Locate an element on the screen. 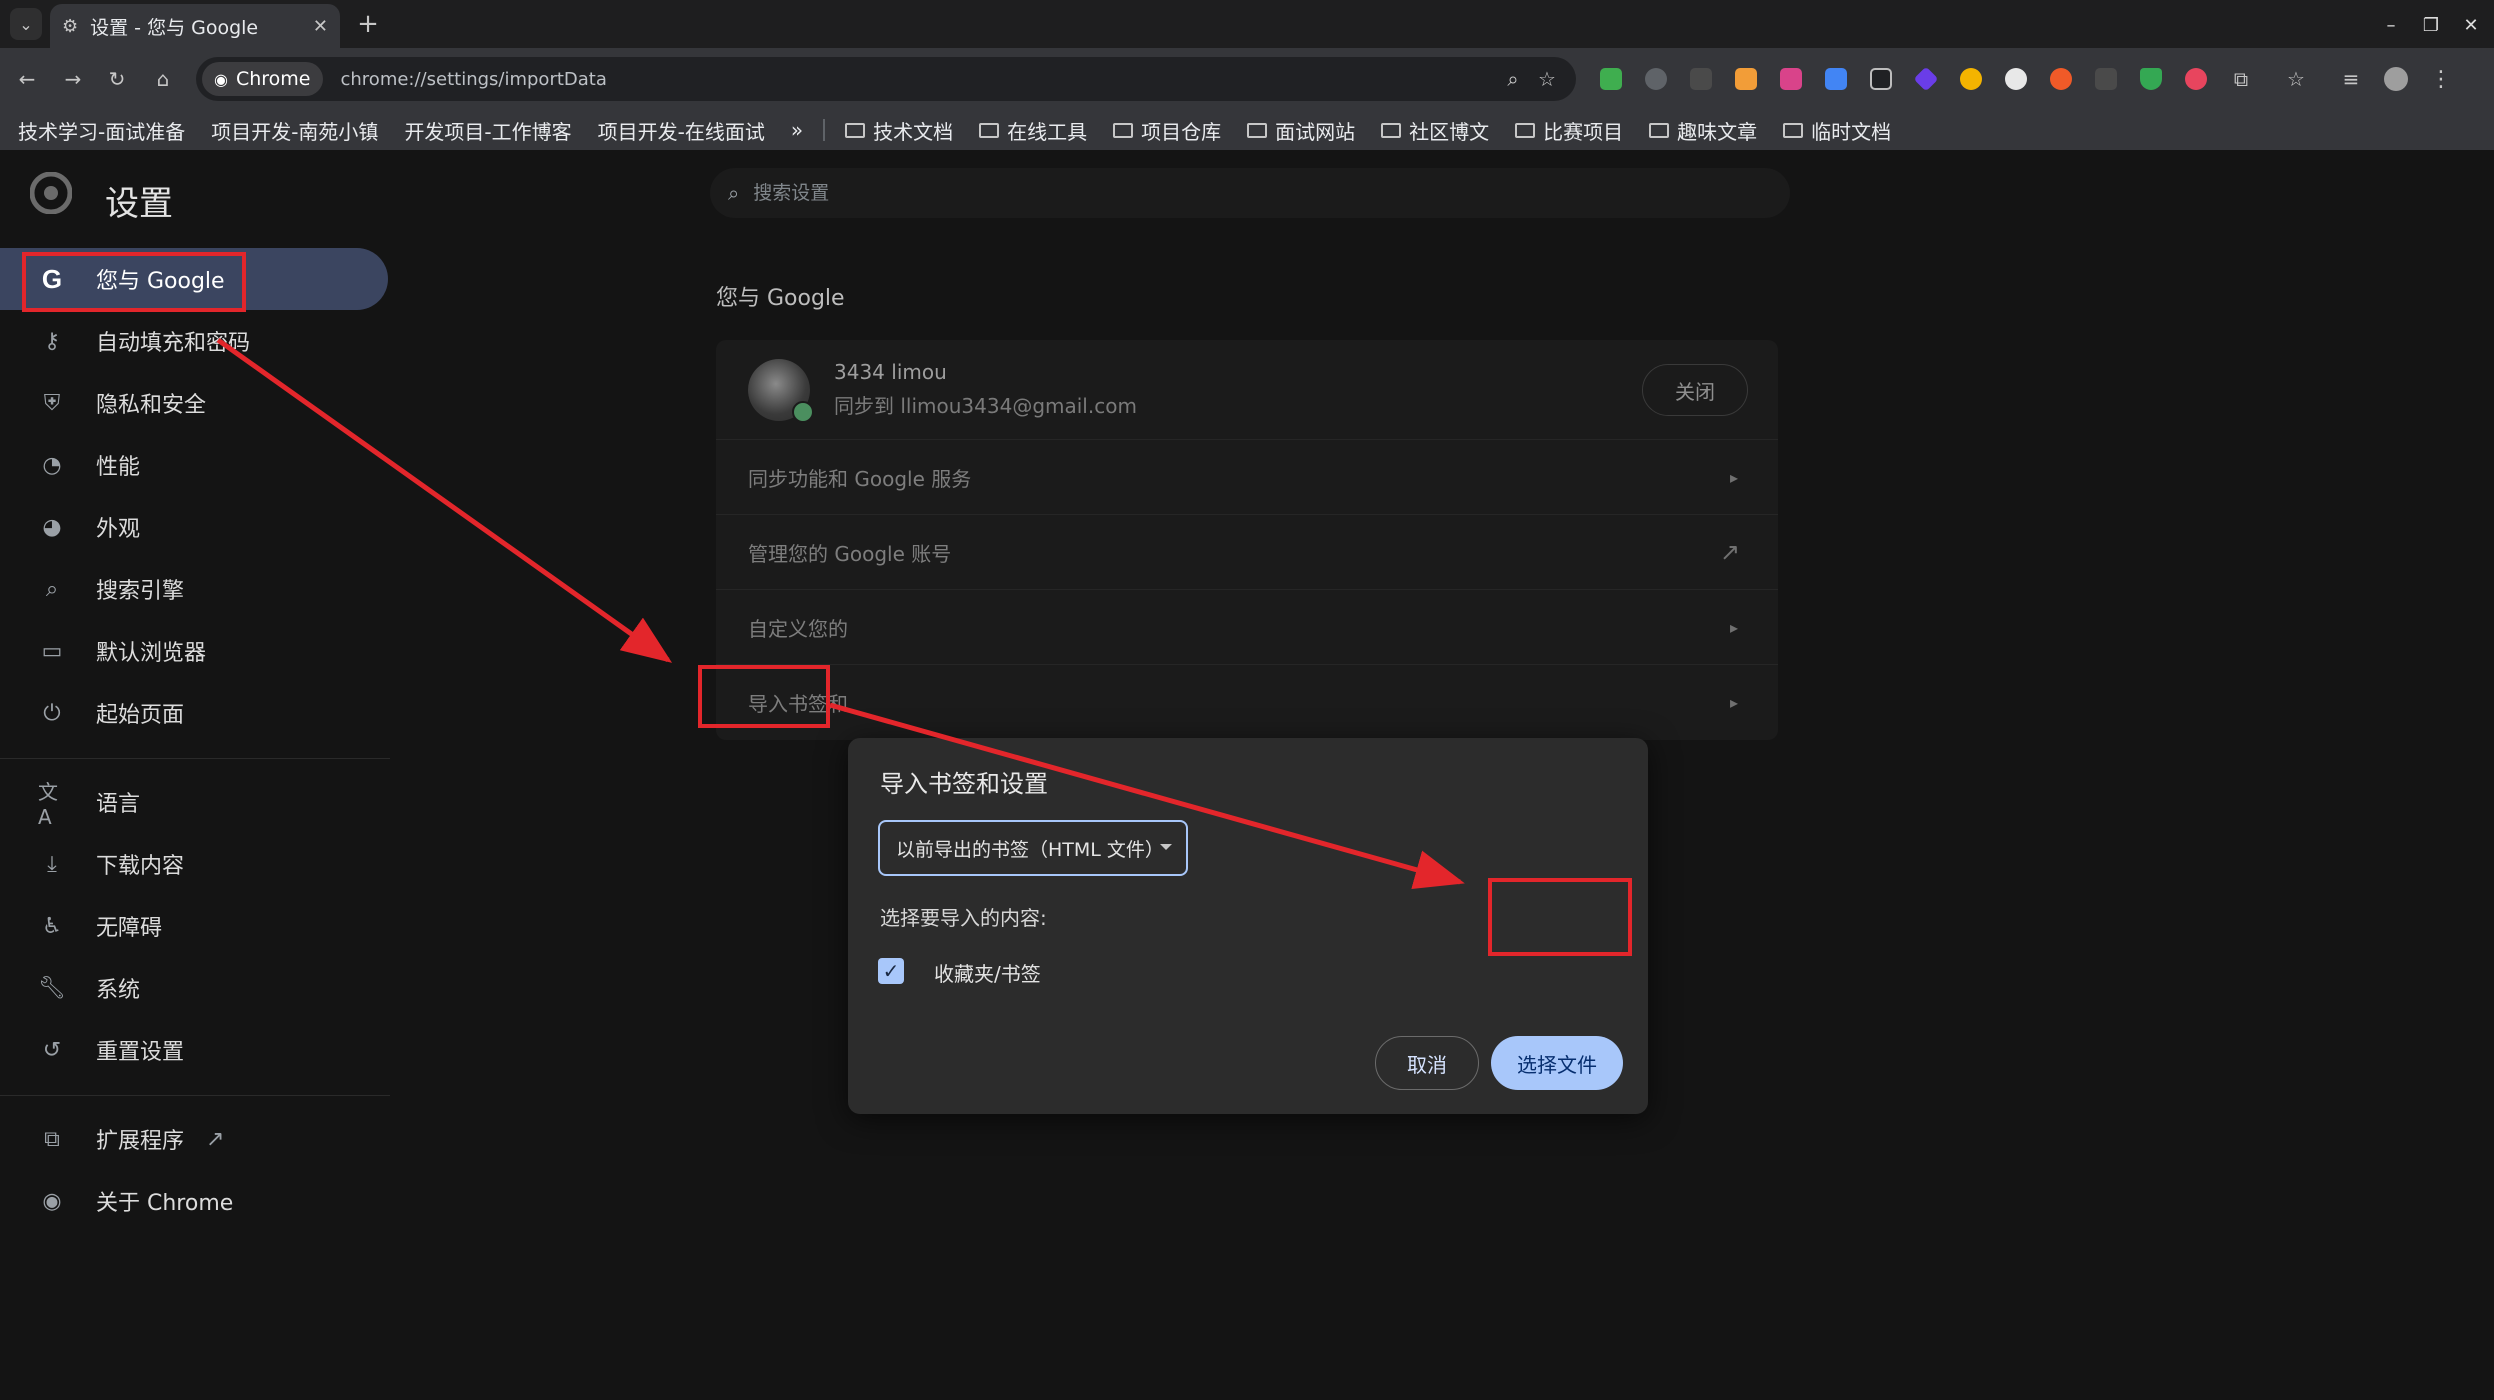  extension-purple-icon is located at coordinates (1926, 79).